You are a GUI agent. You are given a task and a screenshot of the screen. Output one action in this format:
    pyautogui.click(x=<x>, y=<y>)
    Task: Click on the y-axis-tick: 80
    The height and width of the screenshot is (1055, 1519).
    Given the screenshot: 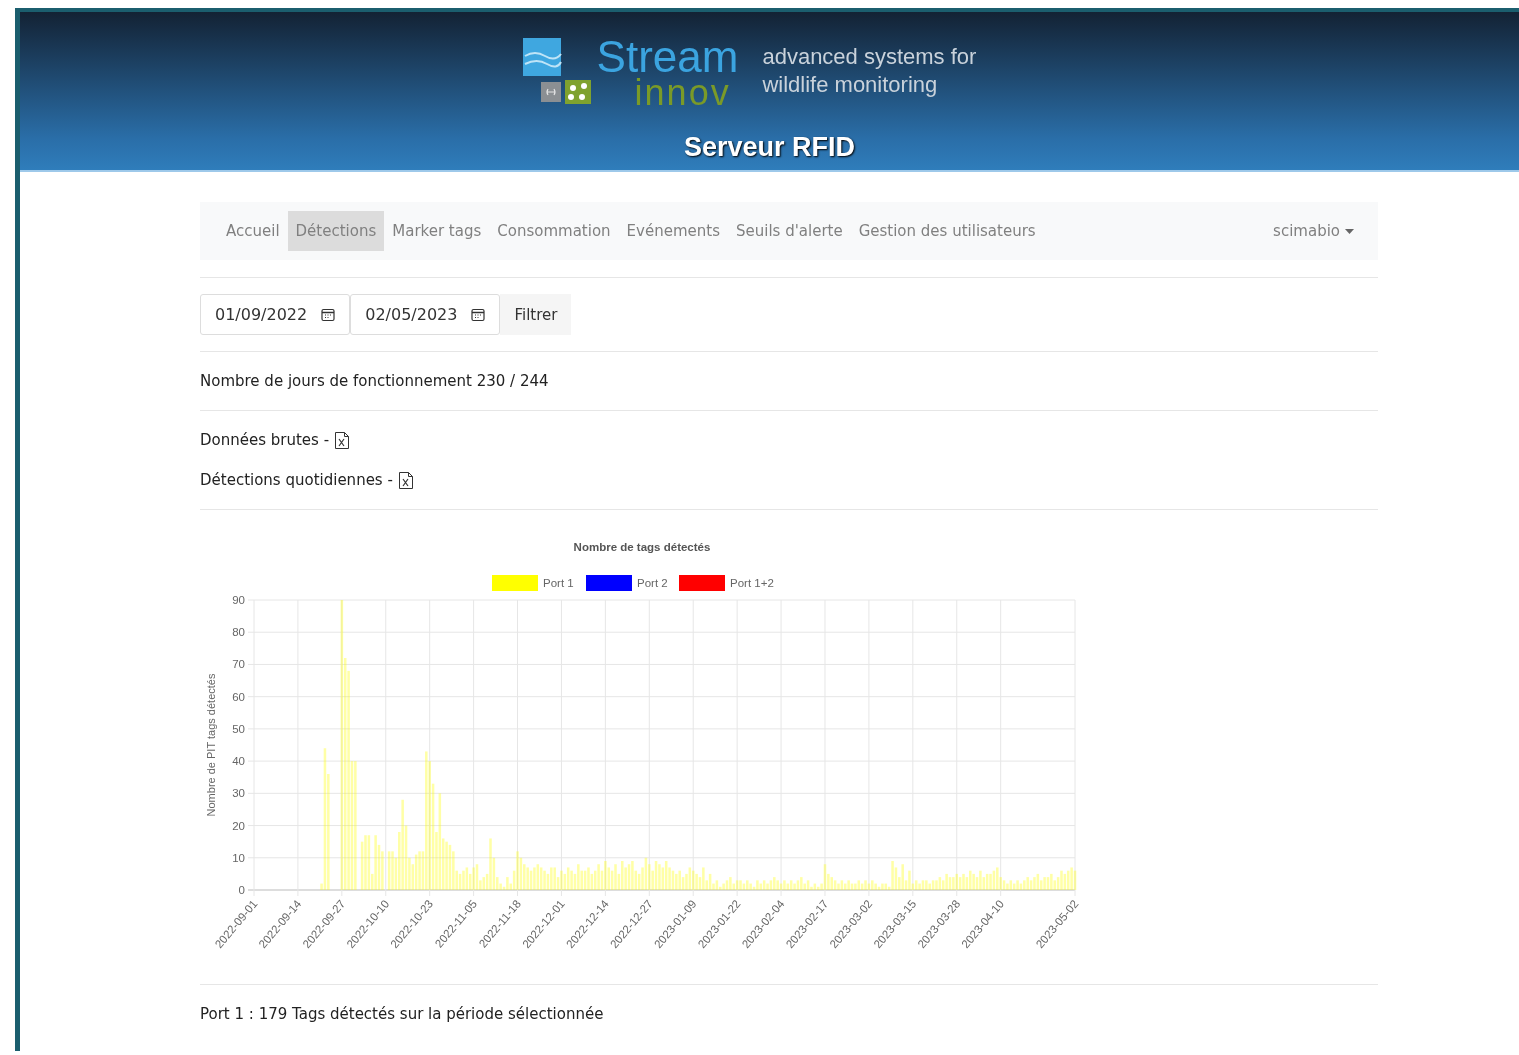 What is the action you would take?
    pyautogui.click(x=238, y=632)
    